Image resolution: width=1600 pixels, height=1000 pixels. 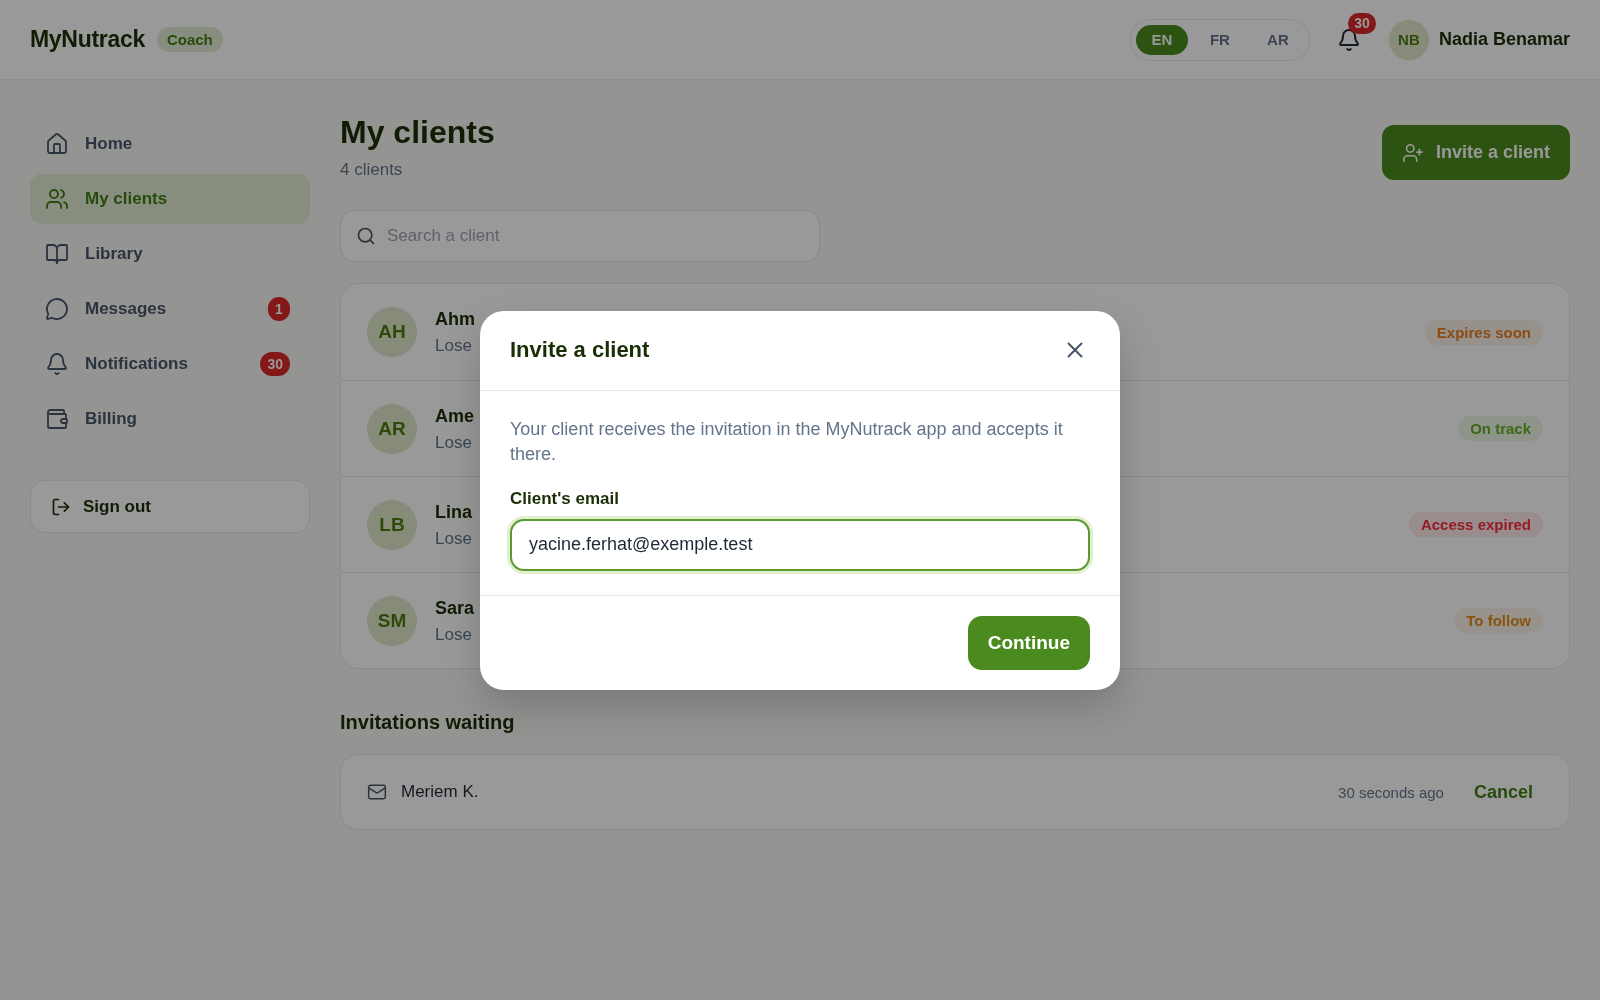 I want to click on language-tab: FR, so click(x=1219, y=39).